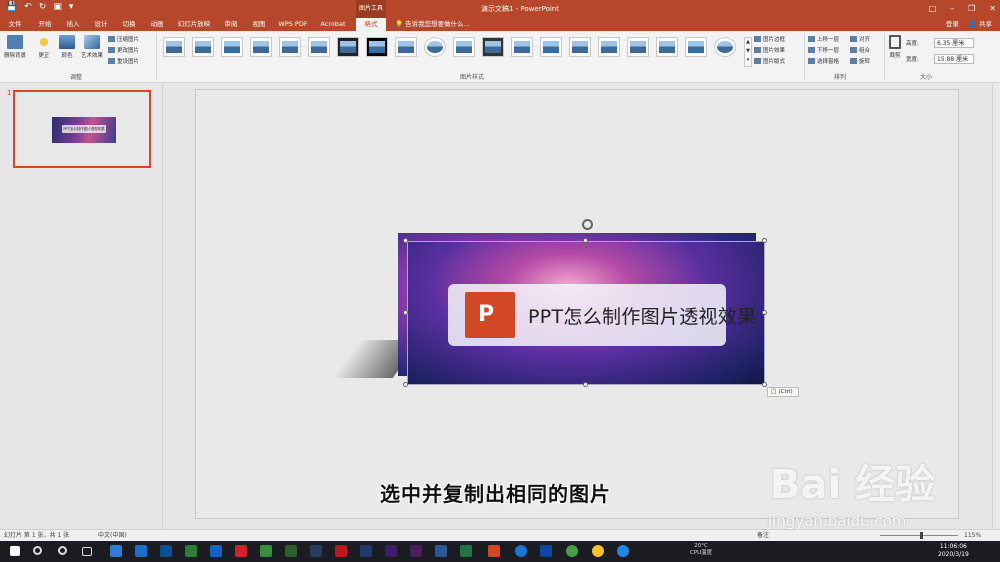 The height and width of the screenshot is (562, 1000). I want to click on tab-insert: 插入, so click(73, 24).